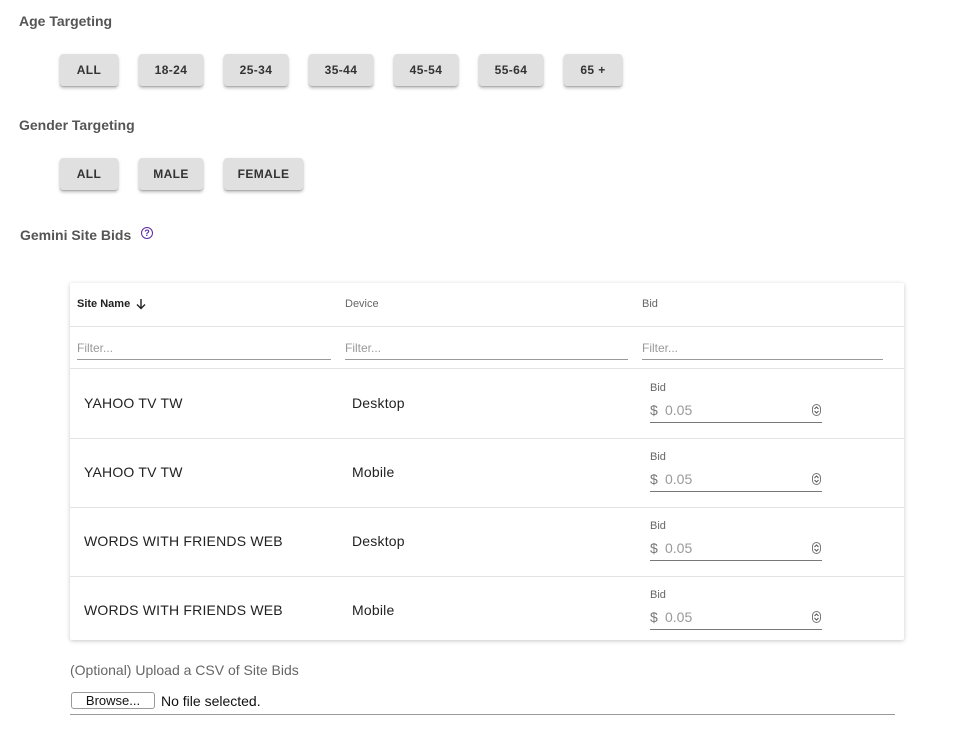 This screenshot has width=959, height=732. I want to click on age-chip-18-24: 18-24, so click(171, 70).